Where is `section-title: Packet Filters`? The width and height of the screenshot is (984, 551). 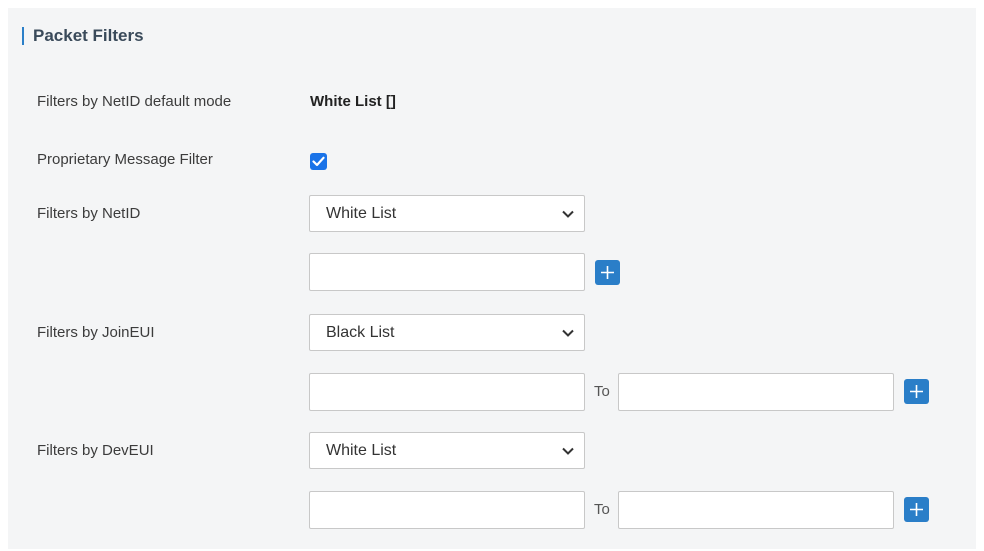 section-title: Packet Filters is located at coordinates (83, 36).